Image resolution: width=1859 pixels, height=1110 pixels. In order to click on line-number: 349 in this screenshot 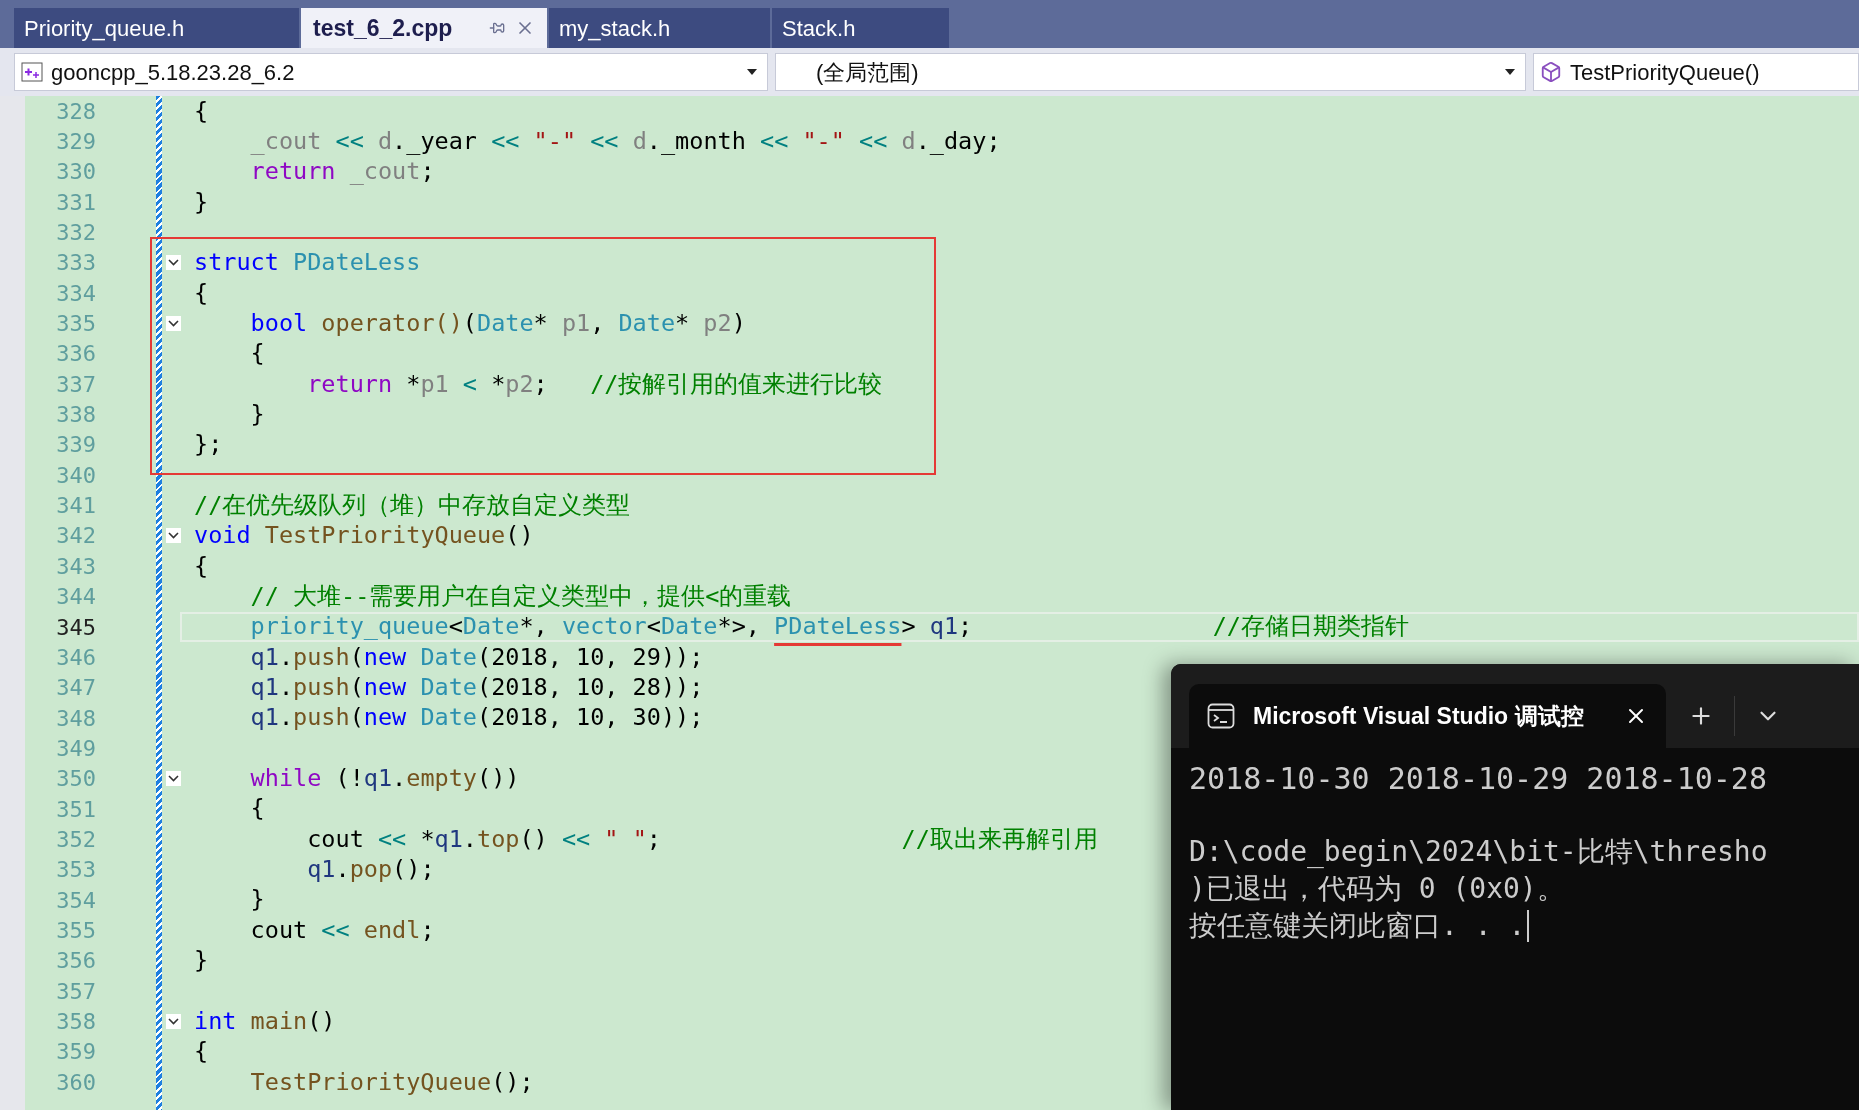, I will do `click(75, 748)`.